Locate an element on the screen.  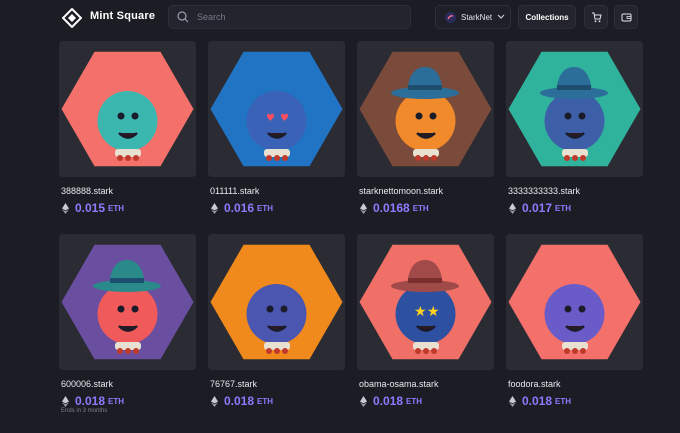
nft-card: 600006.stark 0.018 ETH Ends in 3 months is located at coordinates (127, 324).